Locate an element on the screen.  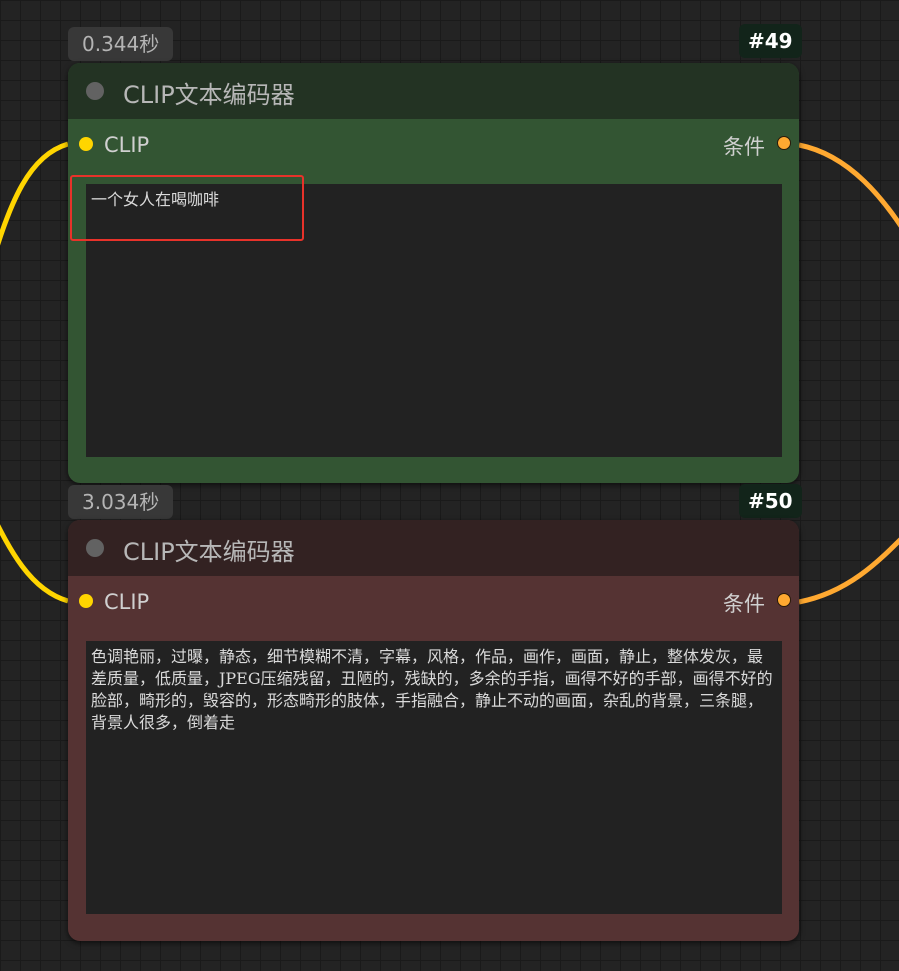
node-id-badge: #49 is located at coordinates (770, 41).